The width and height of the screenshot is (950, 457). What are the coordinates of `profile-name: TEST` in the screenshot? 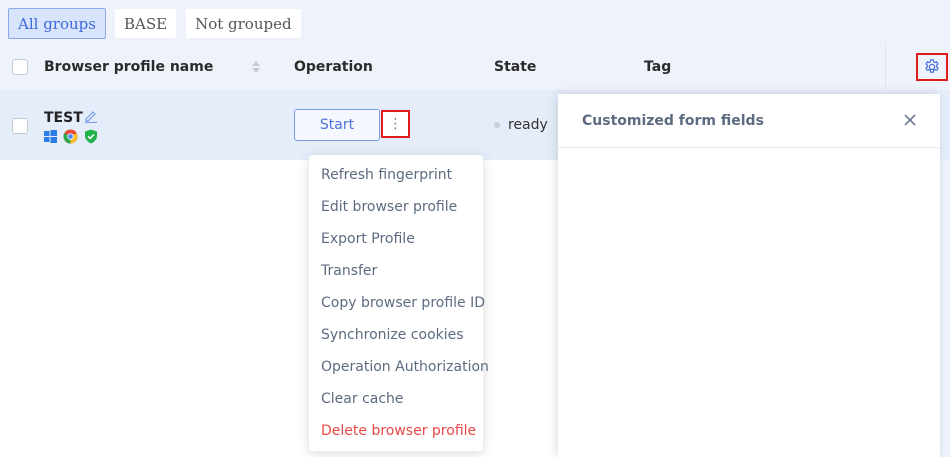 It's located at (63, 118).